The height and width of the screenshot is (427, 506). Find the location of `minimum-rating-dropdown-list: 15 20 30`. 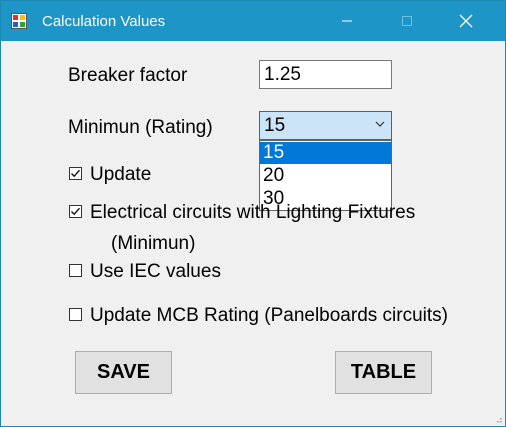

minimum-rating-dropdown-list: 15 20 30 is located at coordinates (325, 175).